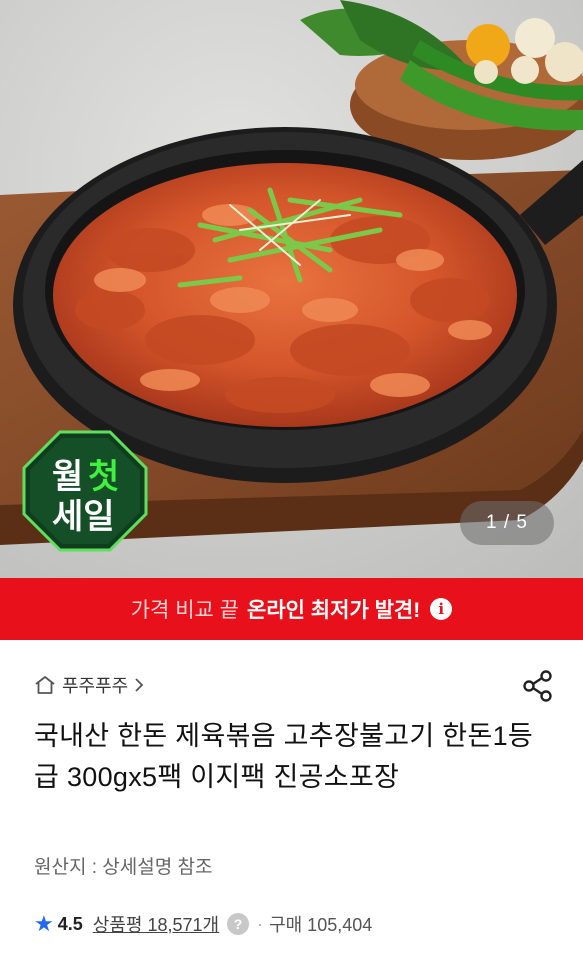 This screenshot has width=583, height=960. I want to click on badge-text-sale: 세일, so click(83, 517).